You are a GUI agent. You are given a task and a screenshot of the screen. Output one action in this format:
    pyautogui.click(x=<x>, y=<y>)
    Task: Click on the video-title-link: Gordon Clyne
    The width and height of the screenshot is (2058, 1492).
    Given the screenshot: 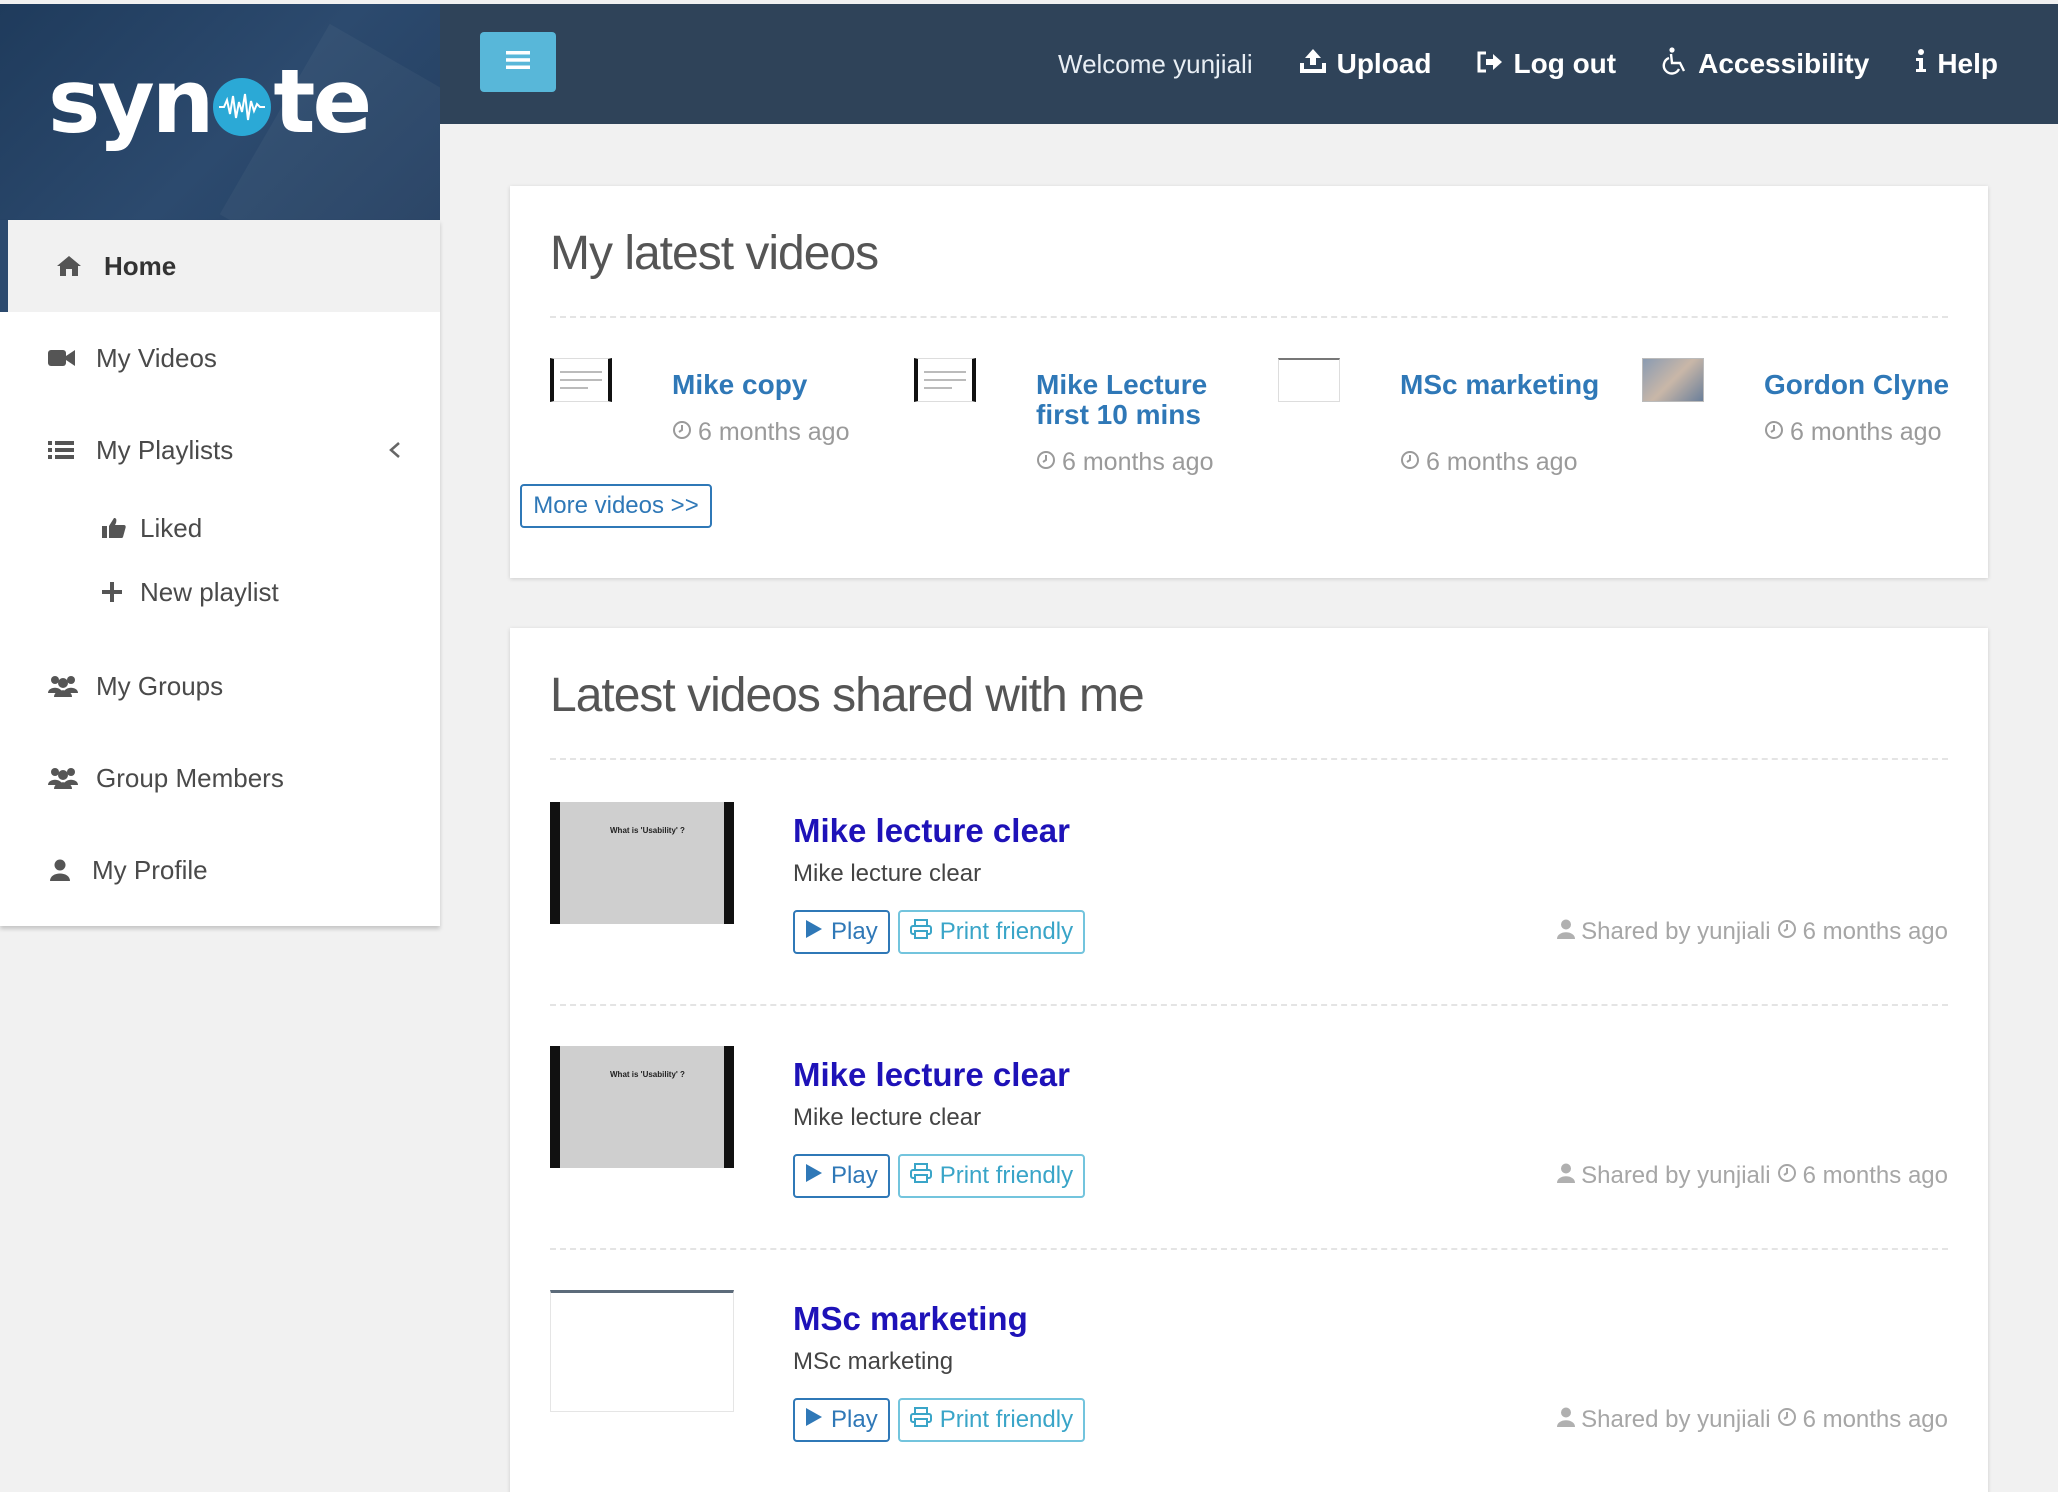 What is the action you would take?
    pyautogui.click(x=1879, y=385)
    